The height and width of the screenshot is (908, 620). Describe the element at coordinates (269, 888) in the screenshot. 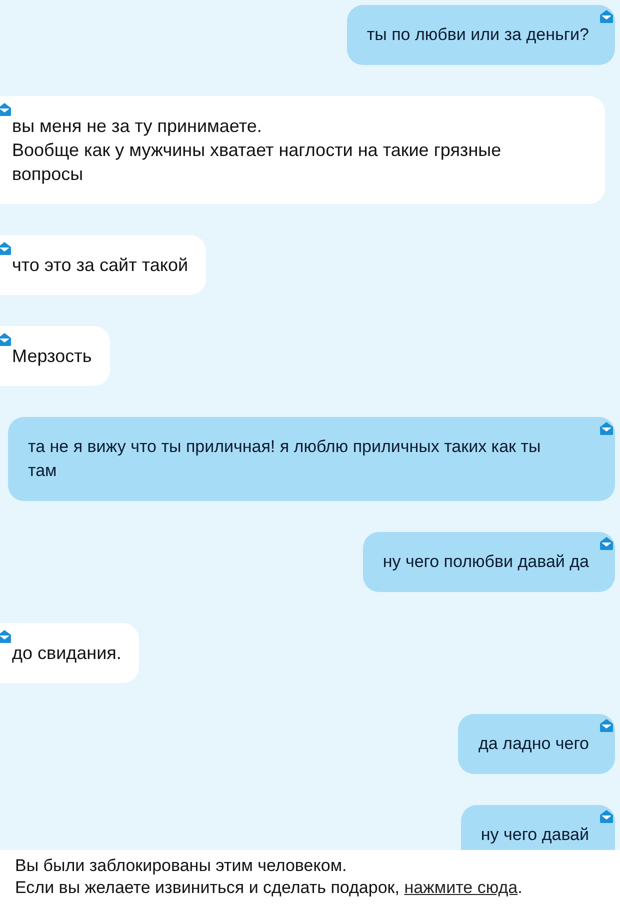

I see `apology-prompt-text: Если вы желаете извиниться и сделать подарок, нажмите сюда.` at that location.